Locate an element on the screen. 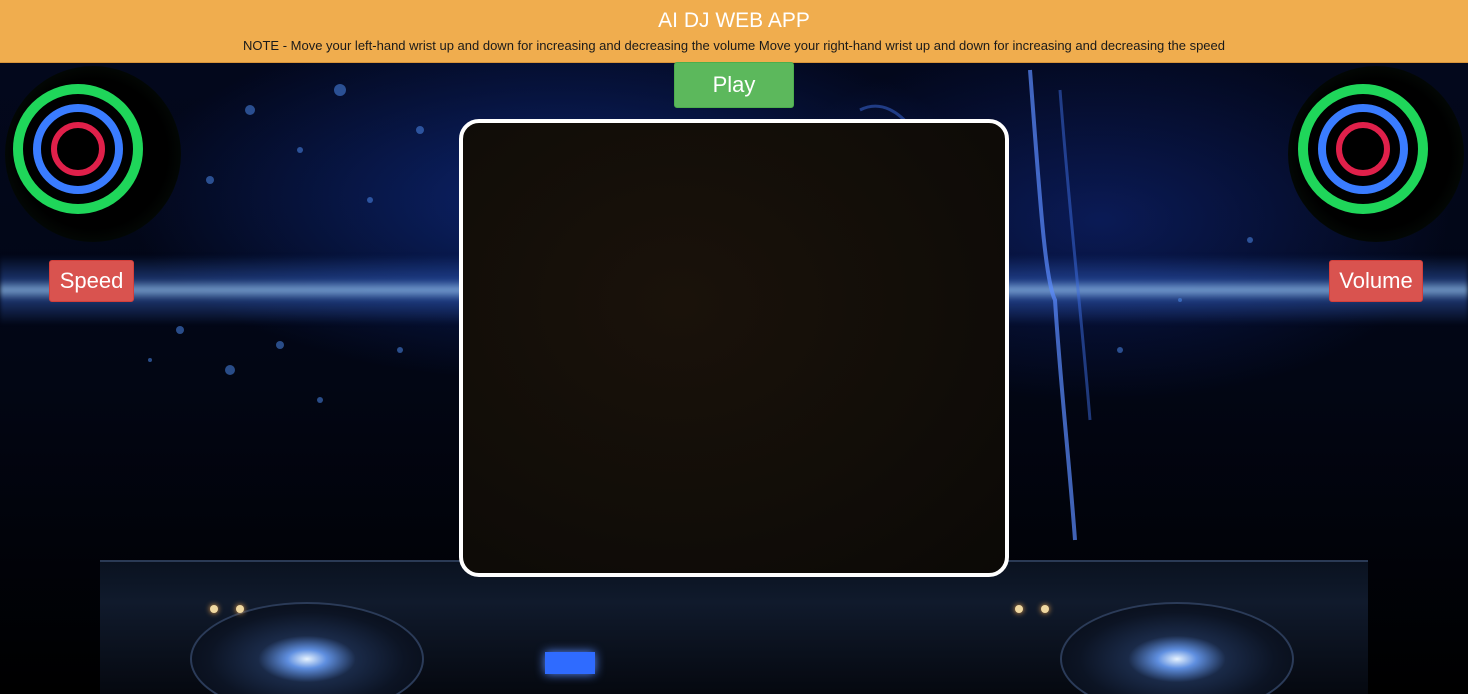  play-button: Play is located at coordinates (734, 85).